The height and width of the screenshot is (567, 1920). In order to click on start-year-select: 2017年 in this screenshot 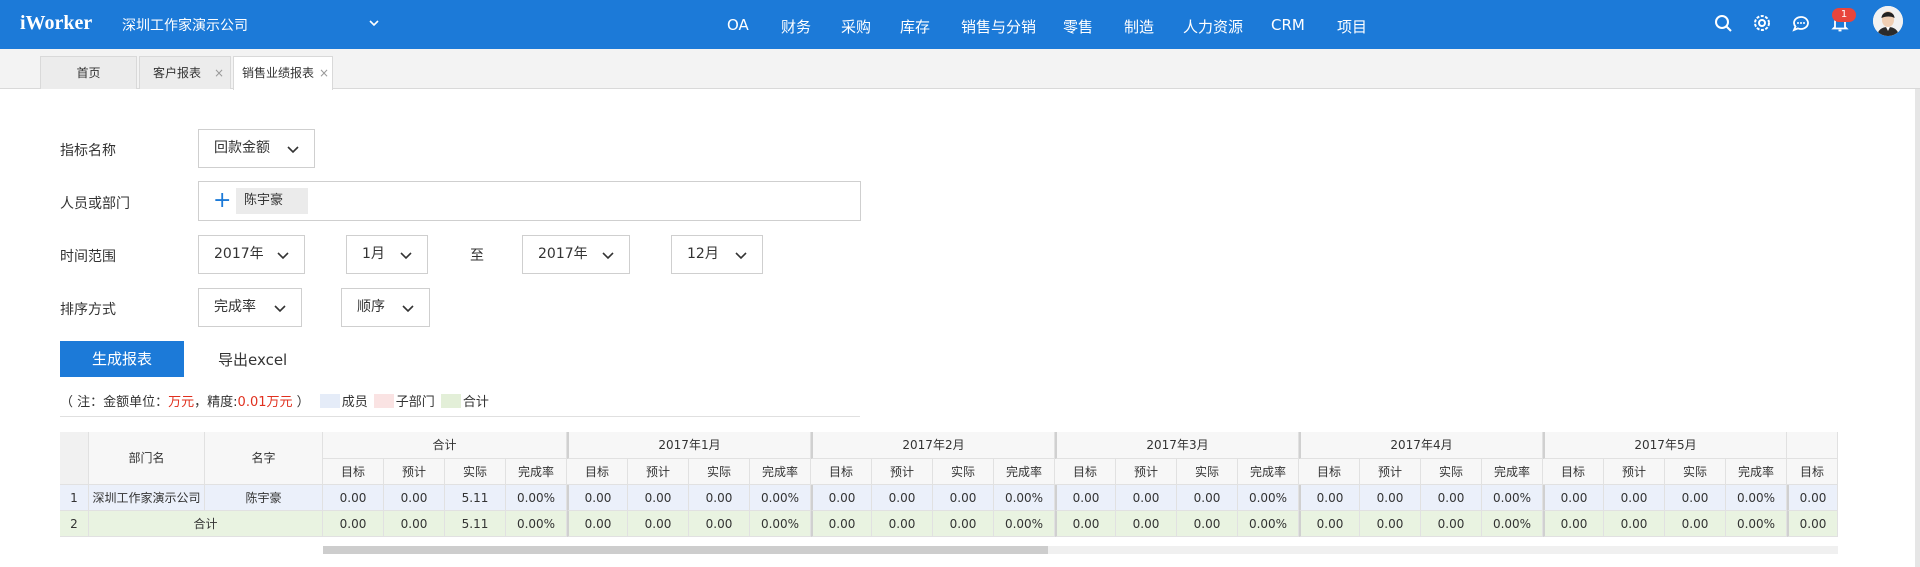, I will do `click(251, 254)`.